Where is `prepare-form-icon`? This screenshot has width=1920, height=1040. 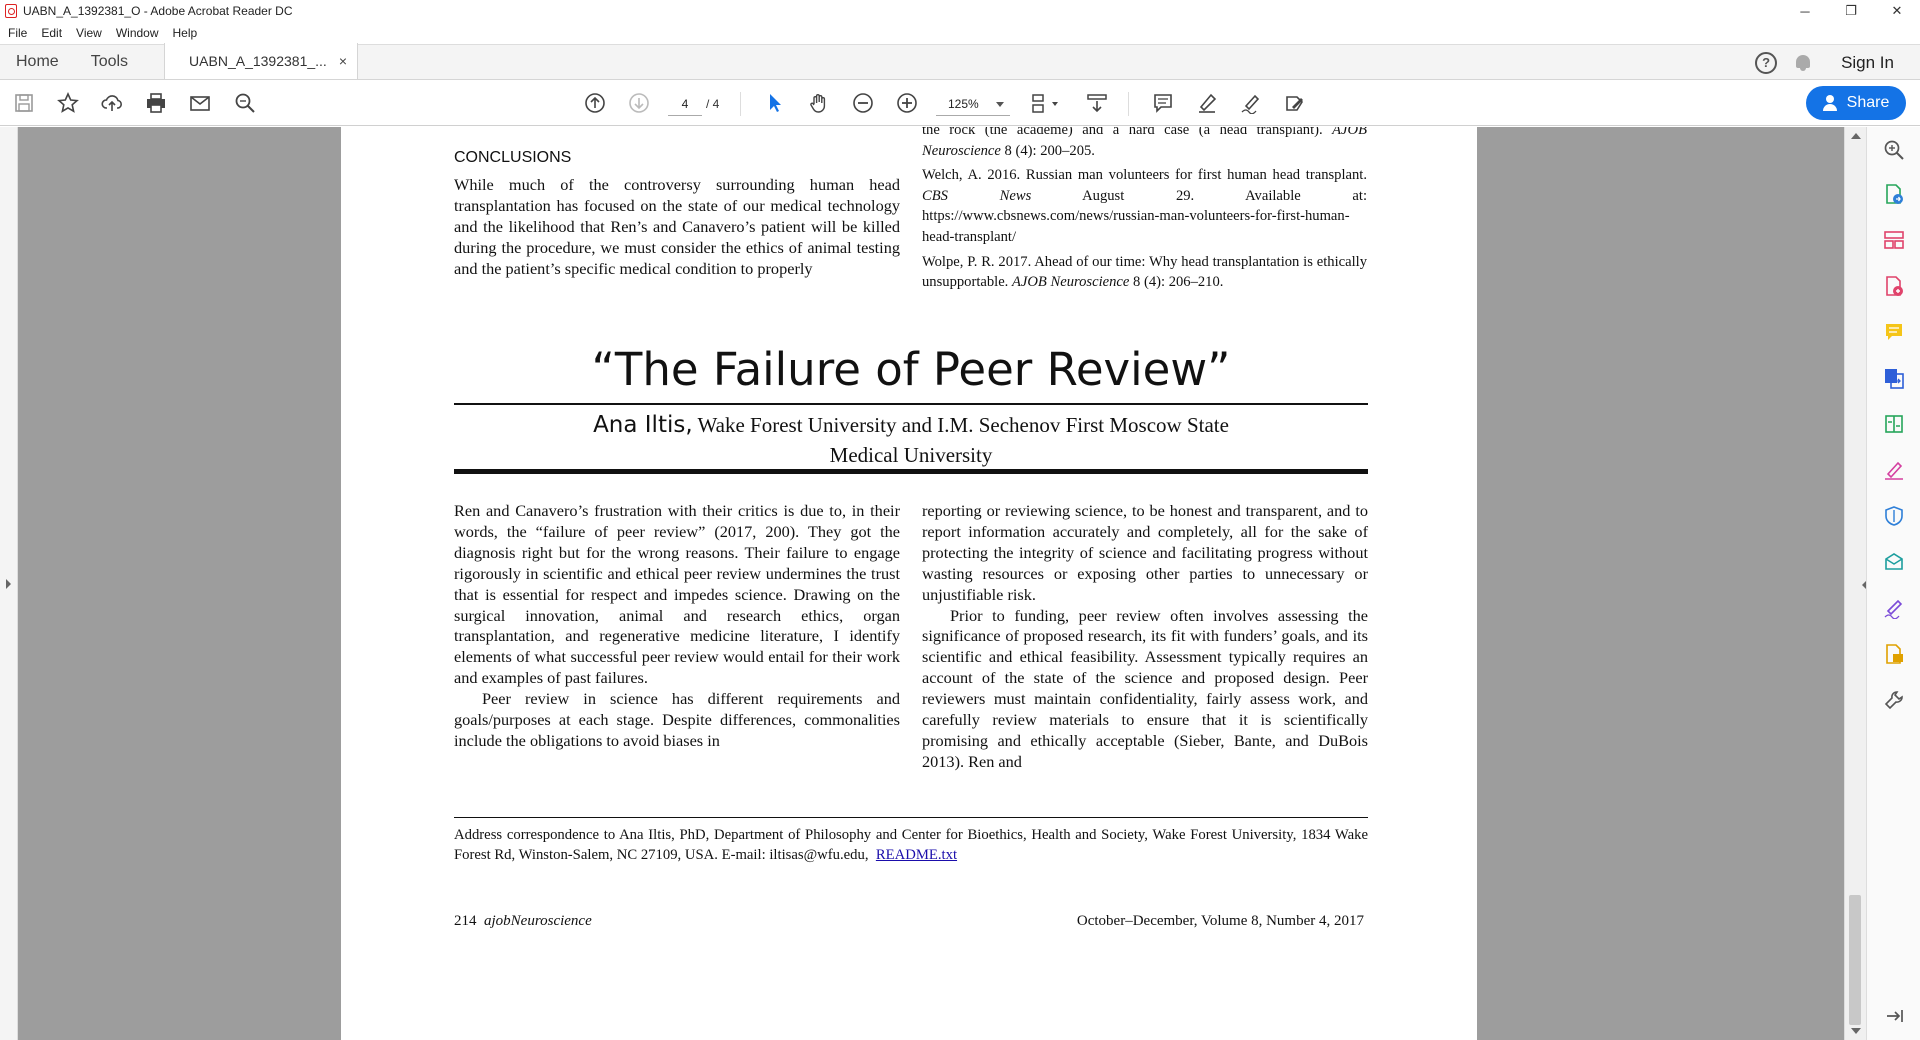
prepare-form-icon is located at coordinates (1894, 654).